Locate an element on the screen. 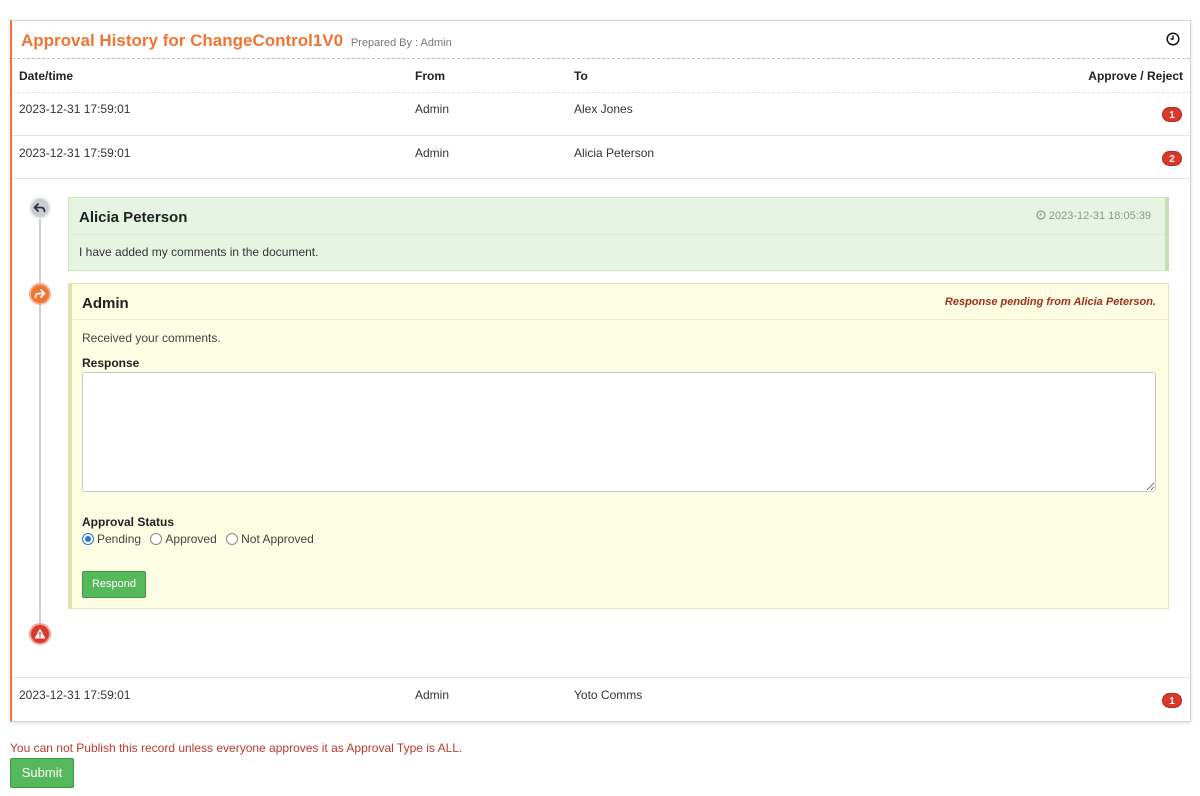  submit-button: Submit is located at coordinates (42, 773).